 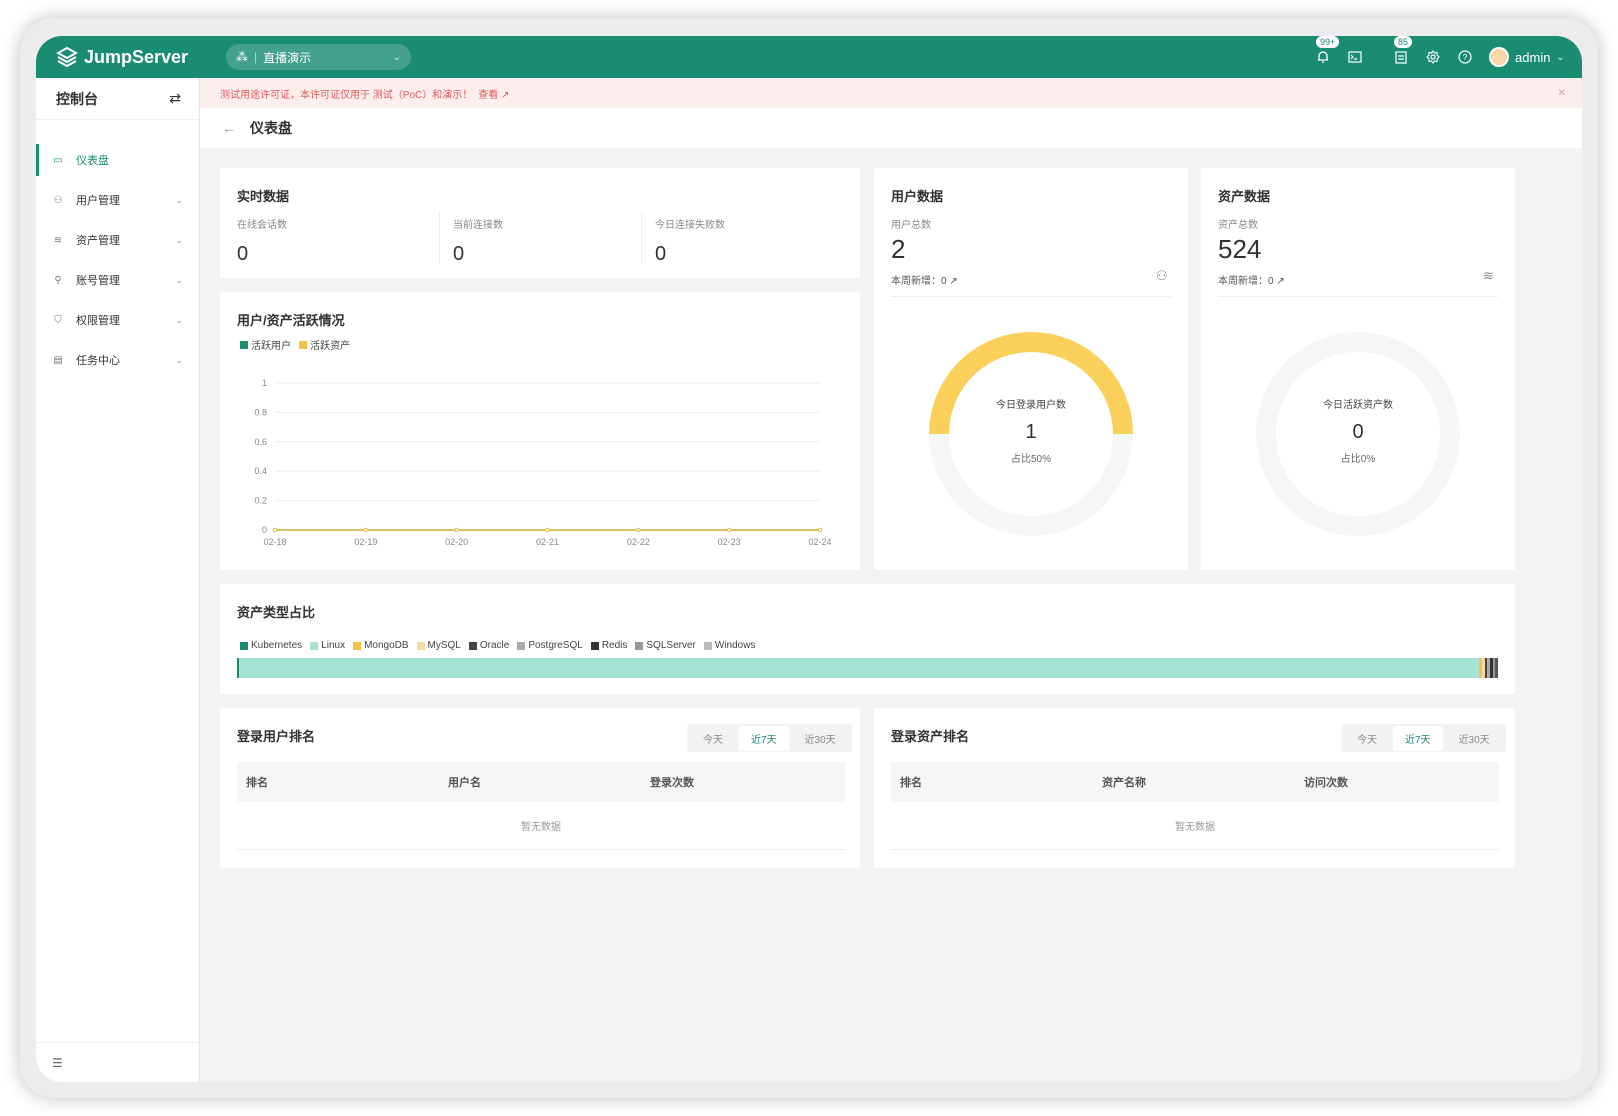 I want to click on sidebar-item-dashboard: ▭ 仪表盘, so click(x=117, y=160).